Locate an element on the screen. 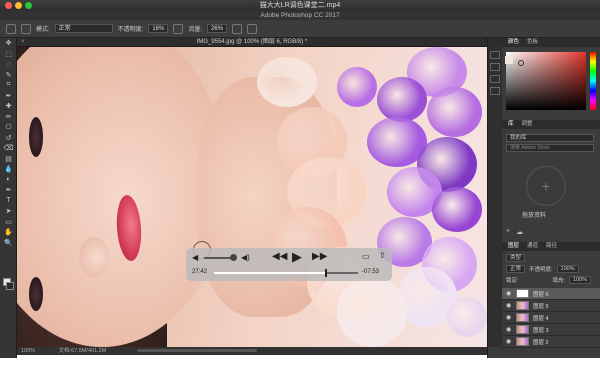  history-panel-icon is located at coordinates (495, 55).